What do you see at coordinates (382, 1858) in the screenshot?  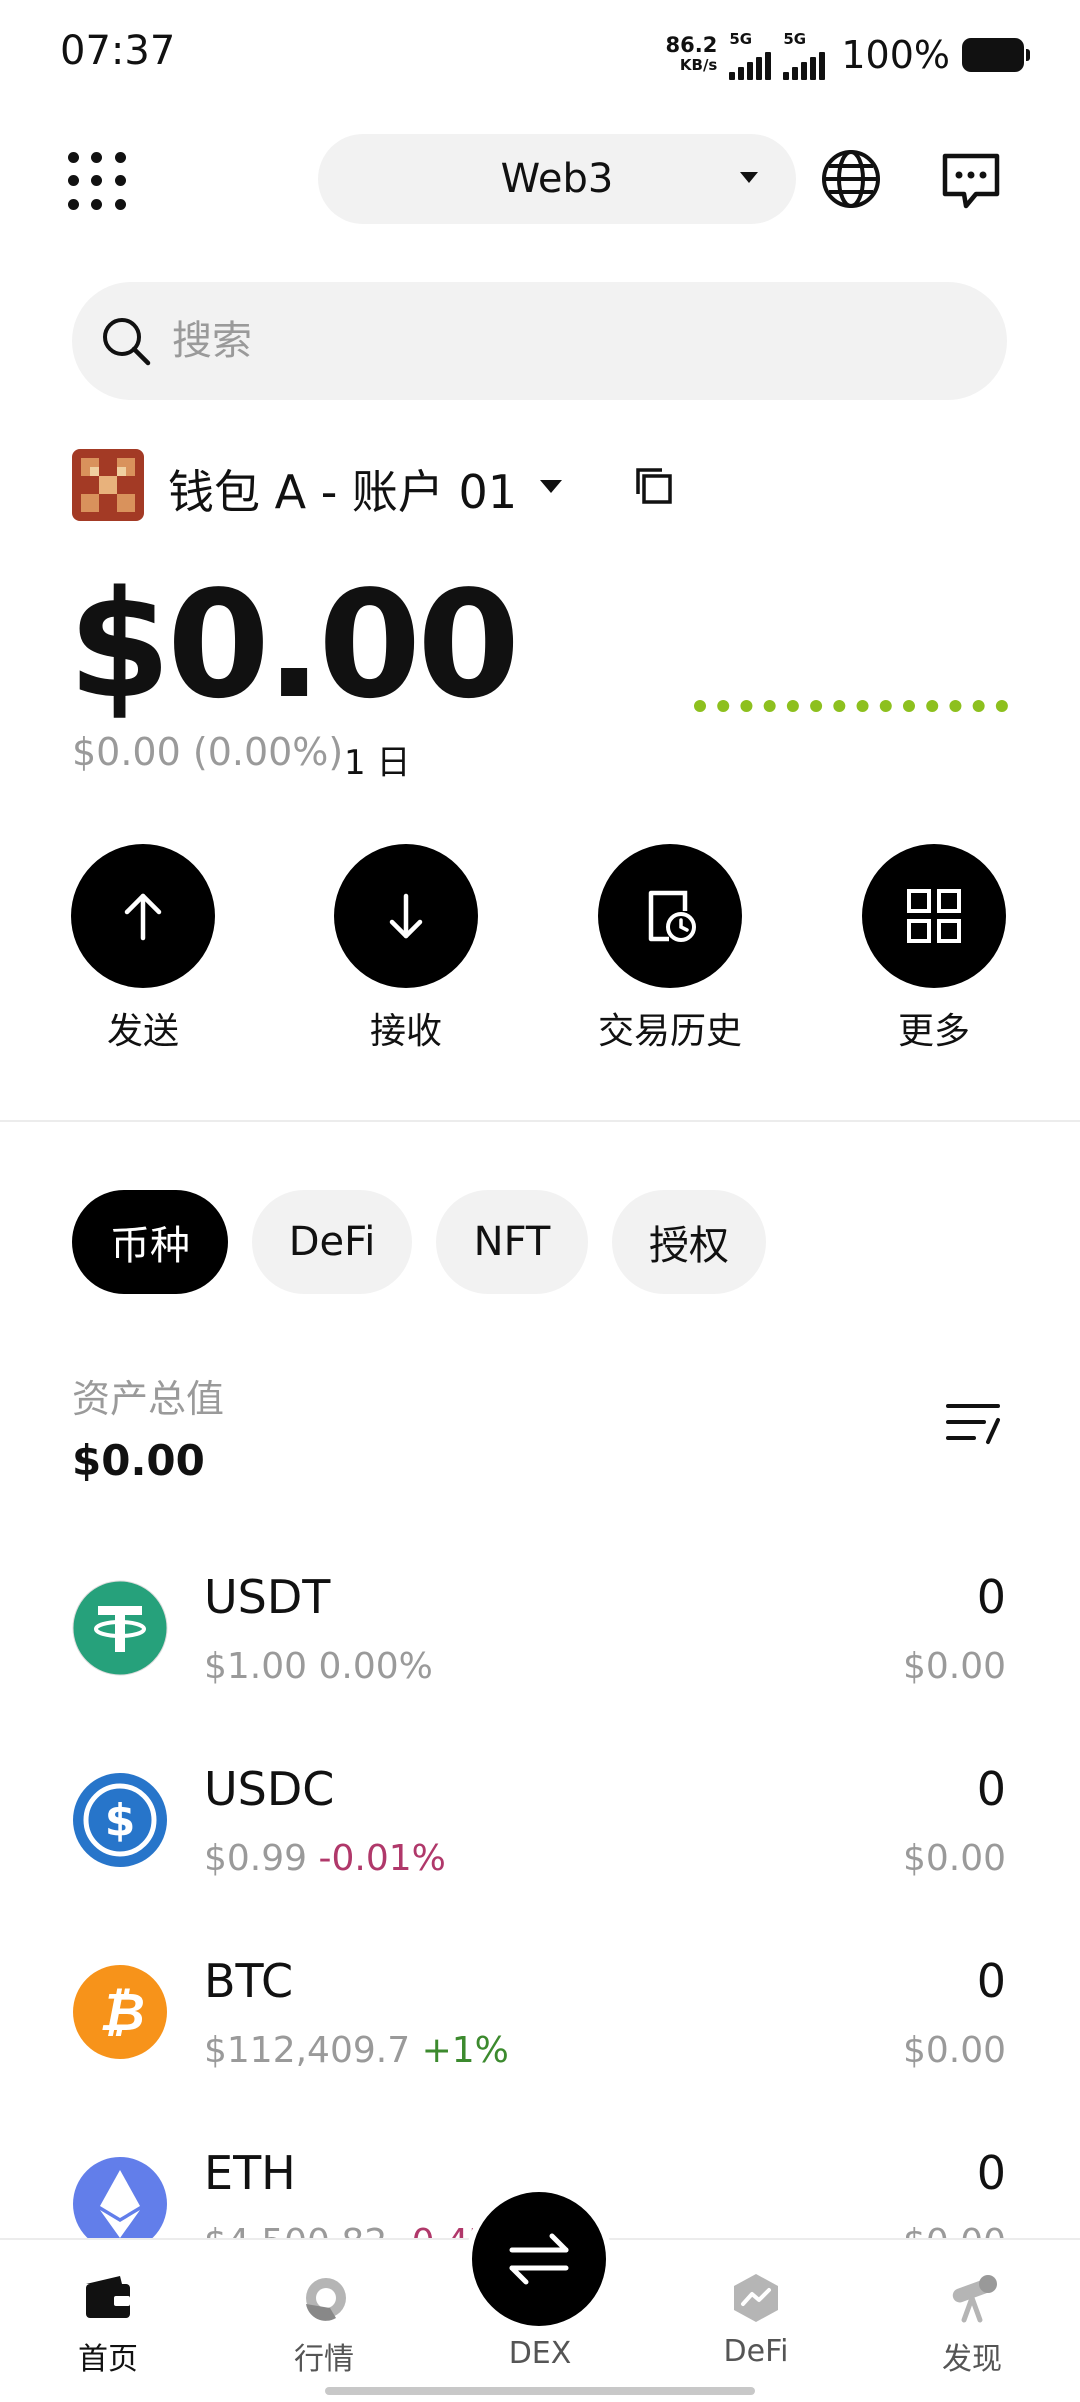 I see `token-change: -0.01%` at bounding box center [382, 1858].